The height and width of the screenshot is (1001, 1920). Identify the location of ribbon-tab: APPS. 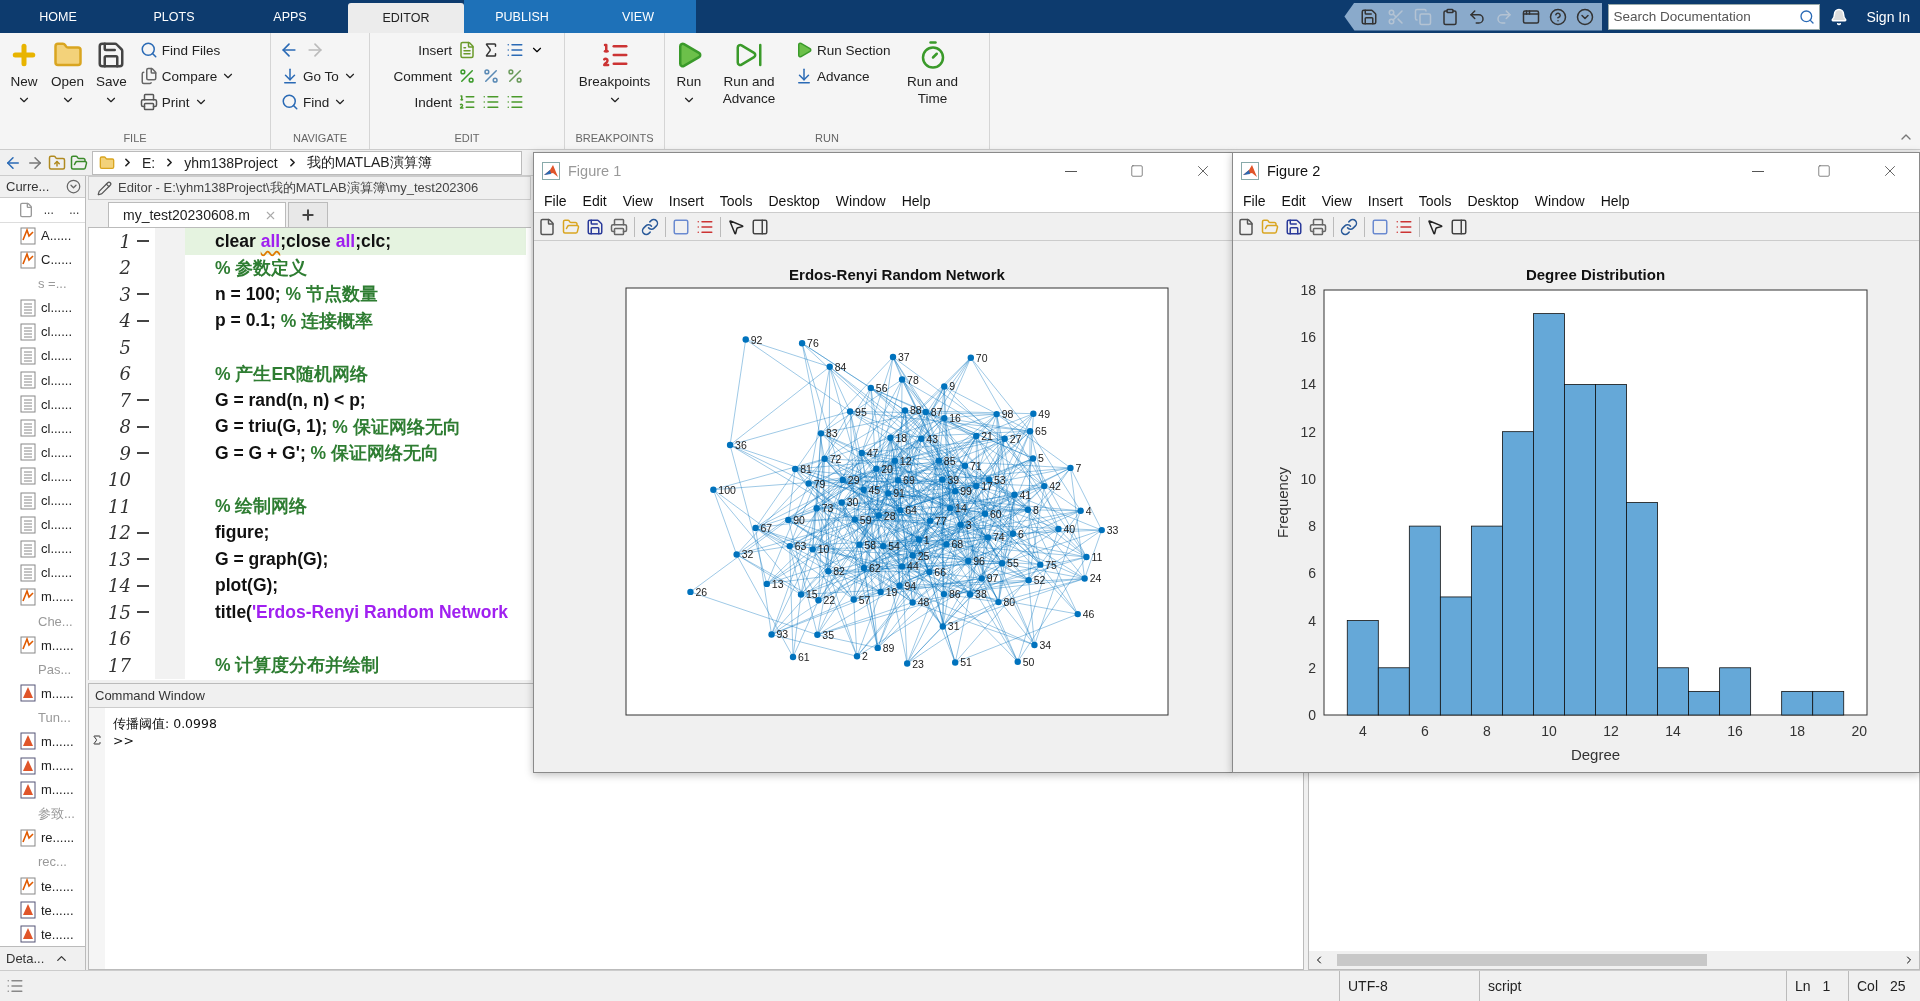
(290, 16).